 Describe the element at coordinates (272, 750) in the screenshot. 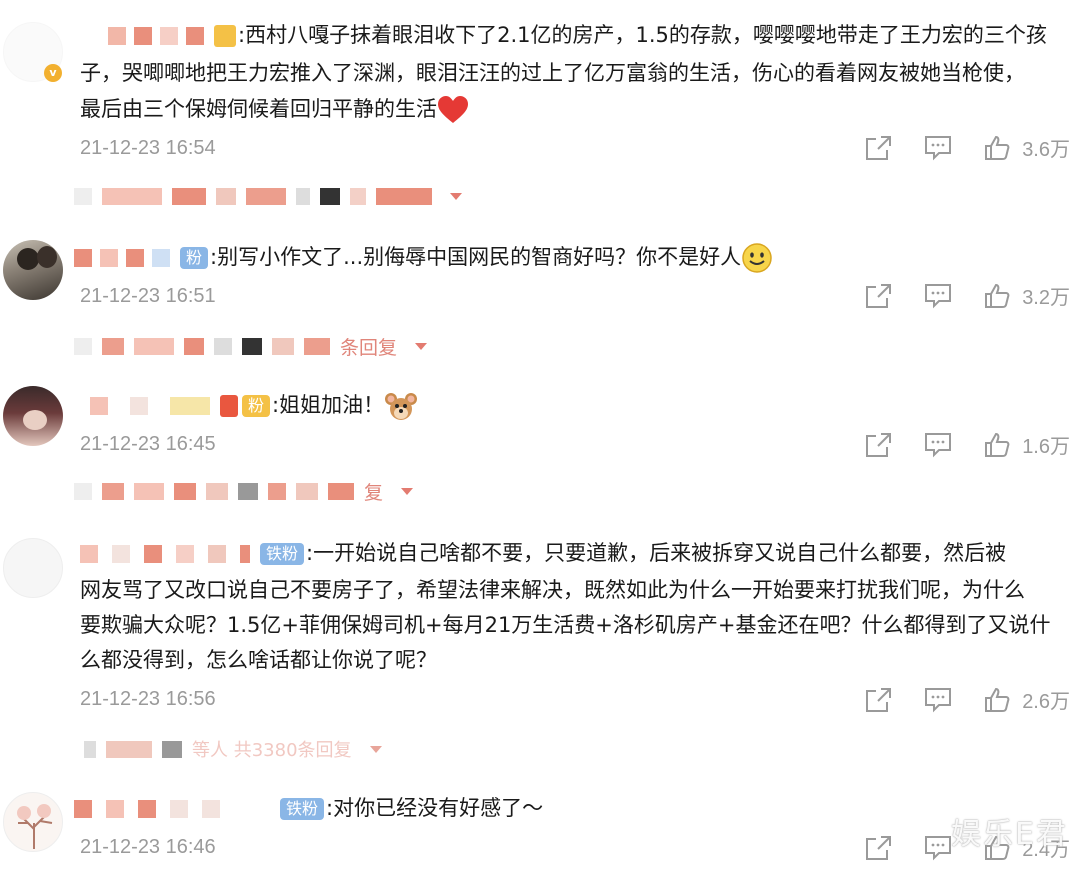

I see `replies-text: 等人 共3380条回复` at that location.